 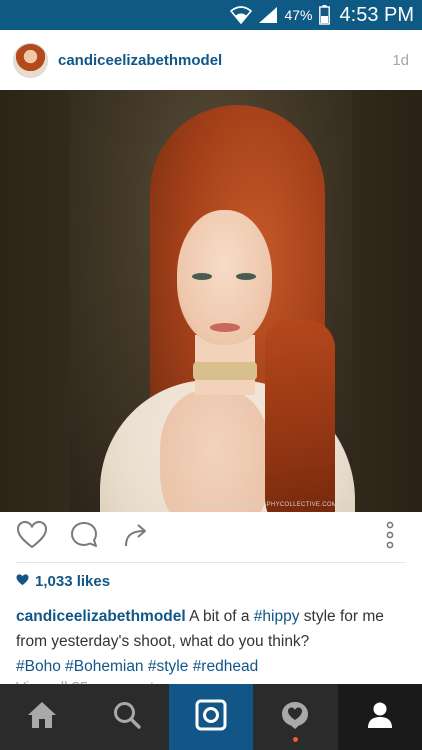 I want to click on clock: 4:53 PM, so click(x=376, y=14).